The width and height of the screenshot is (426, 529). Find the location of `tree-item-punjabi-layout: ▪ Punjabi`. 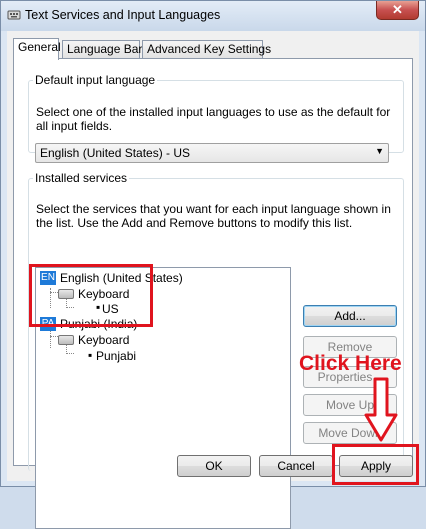

tree-item-punjabi-layout: ▪ Punjabi is located at coordinates (136, 356).